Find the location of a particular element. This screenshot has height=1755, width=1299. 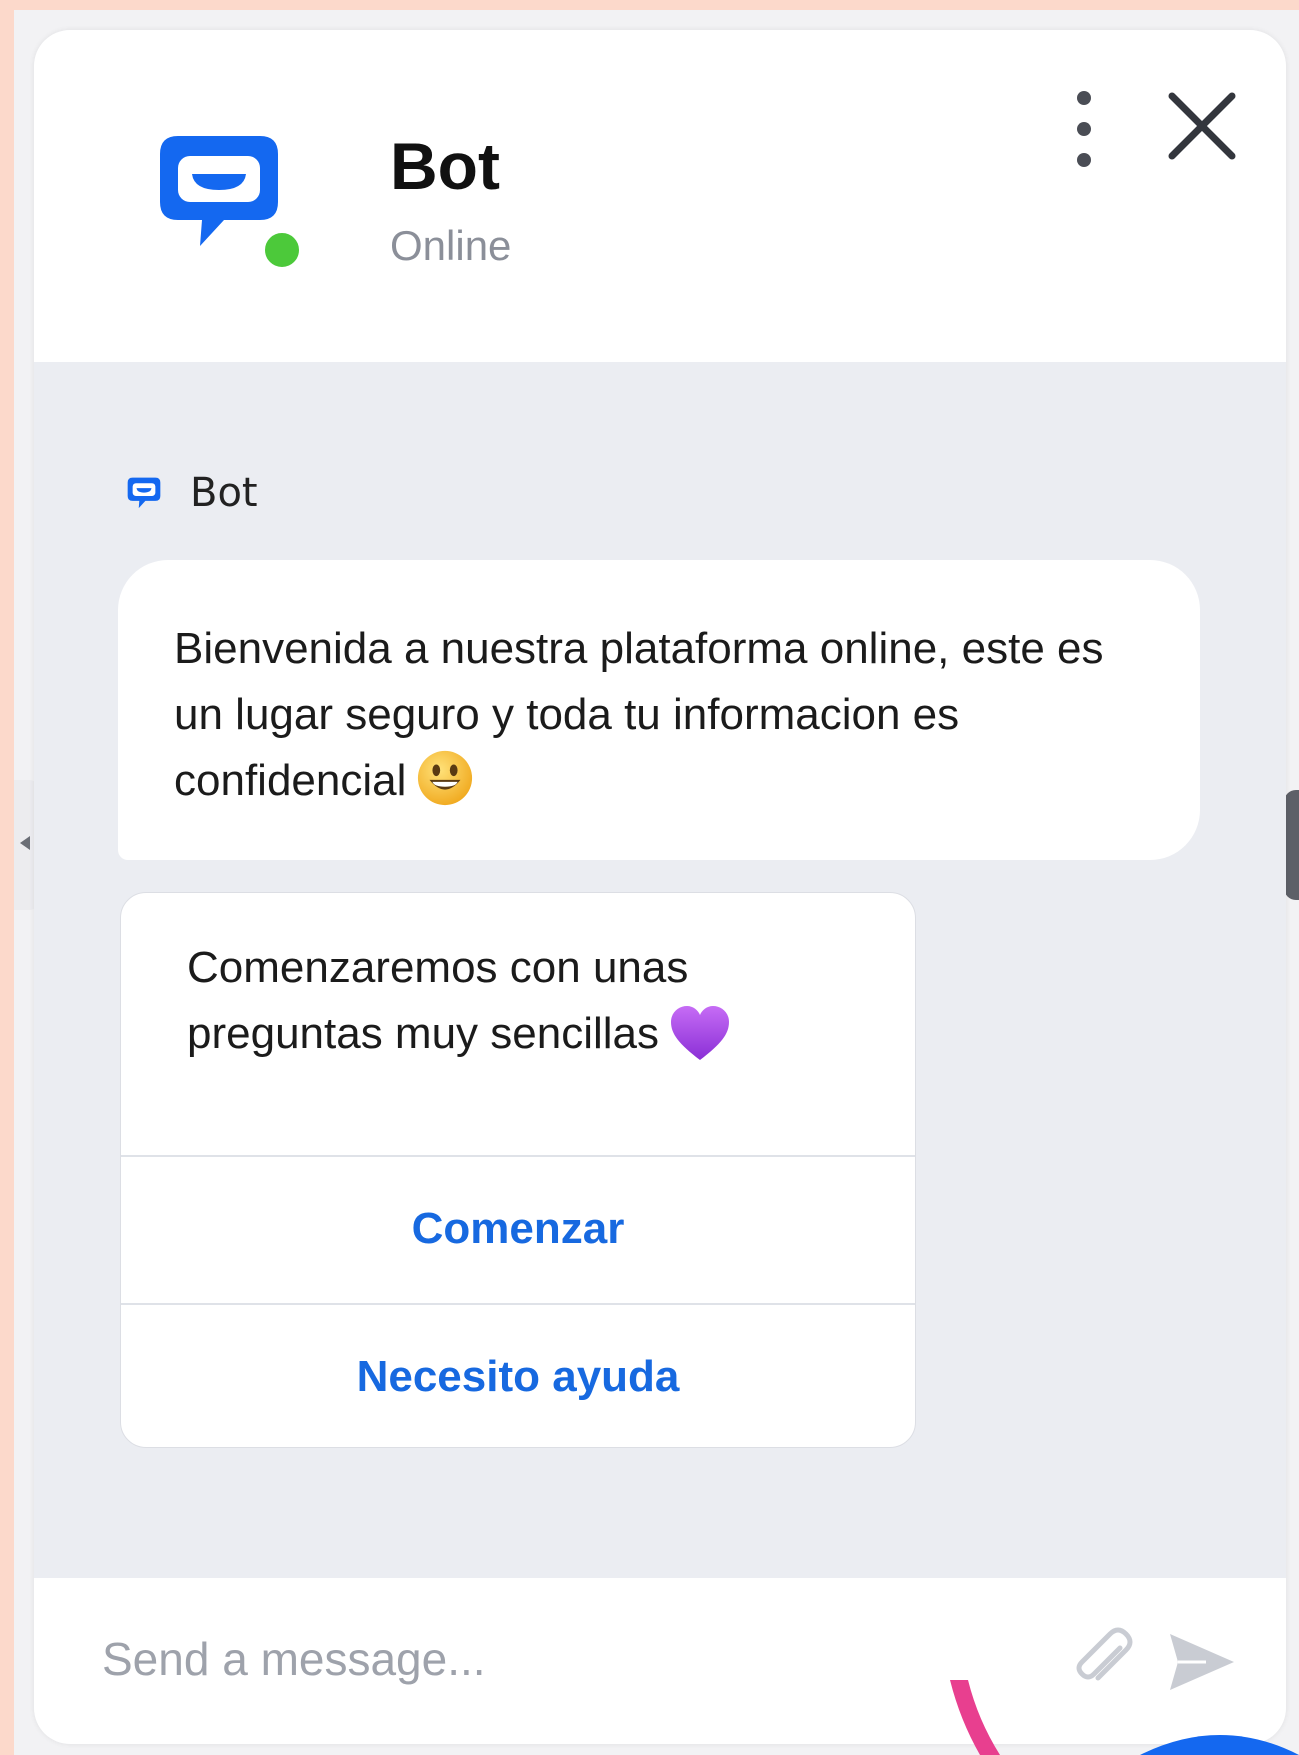

message-input is located at coordinates (552, 1659).